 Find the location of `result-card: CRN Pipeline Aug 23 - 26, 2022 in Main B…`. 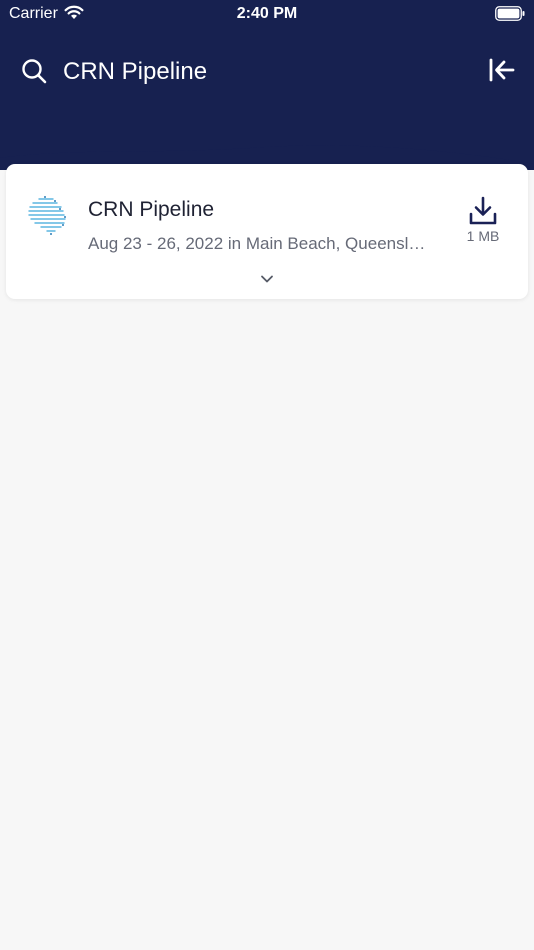

result-card: CRN Pipeline Aug 23 - 26, 2022 in Main B… is located at coordinates (267, 231).